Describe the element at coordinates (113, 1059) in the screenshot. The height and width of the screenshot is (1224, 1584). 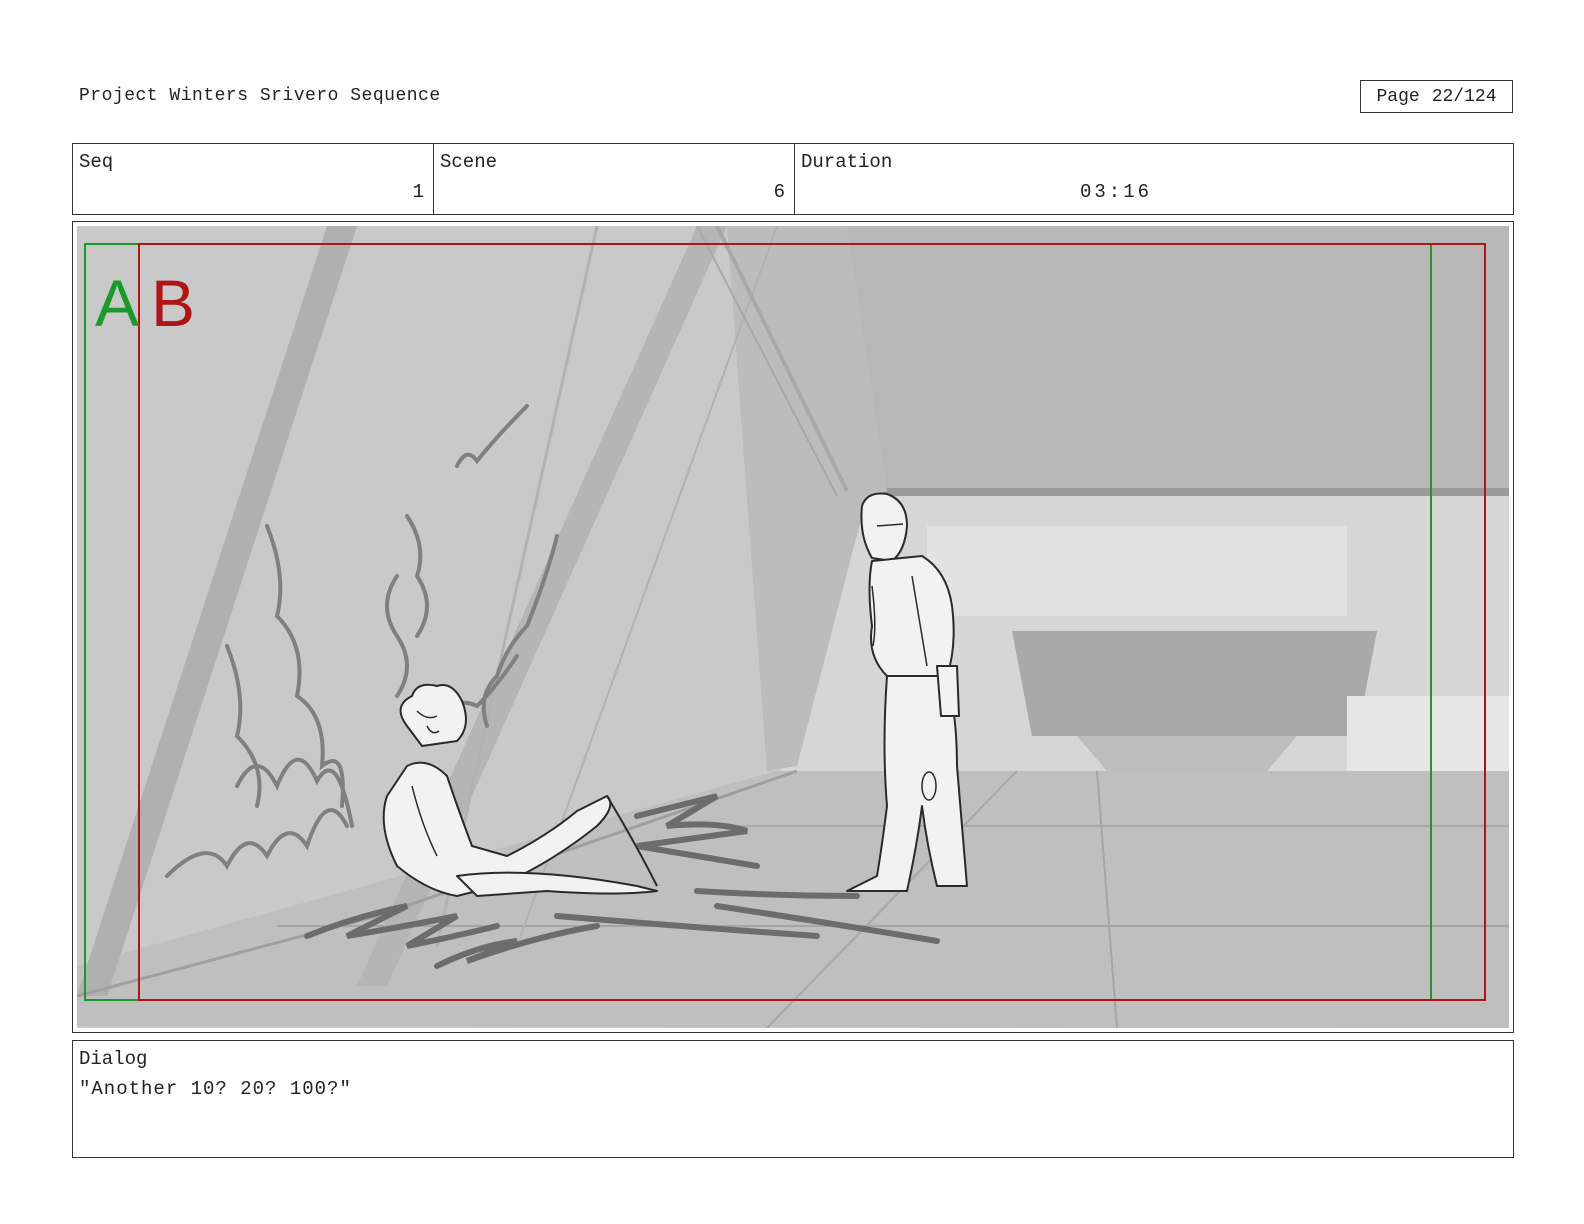
I see `dialog-label: Dialog` at that location.